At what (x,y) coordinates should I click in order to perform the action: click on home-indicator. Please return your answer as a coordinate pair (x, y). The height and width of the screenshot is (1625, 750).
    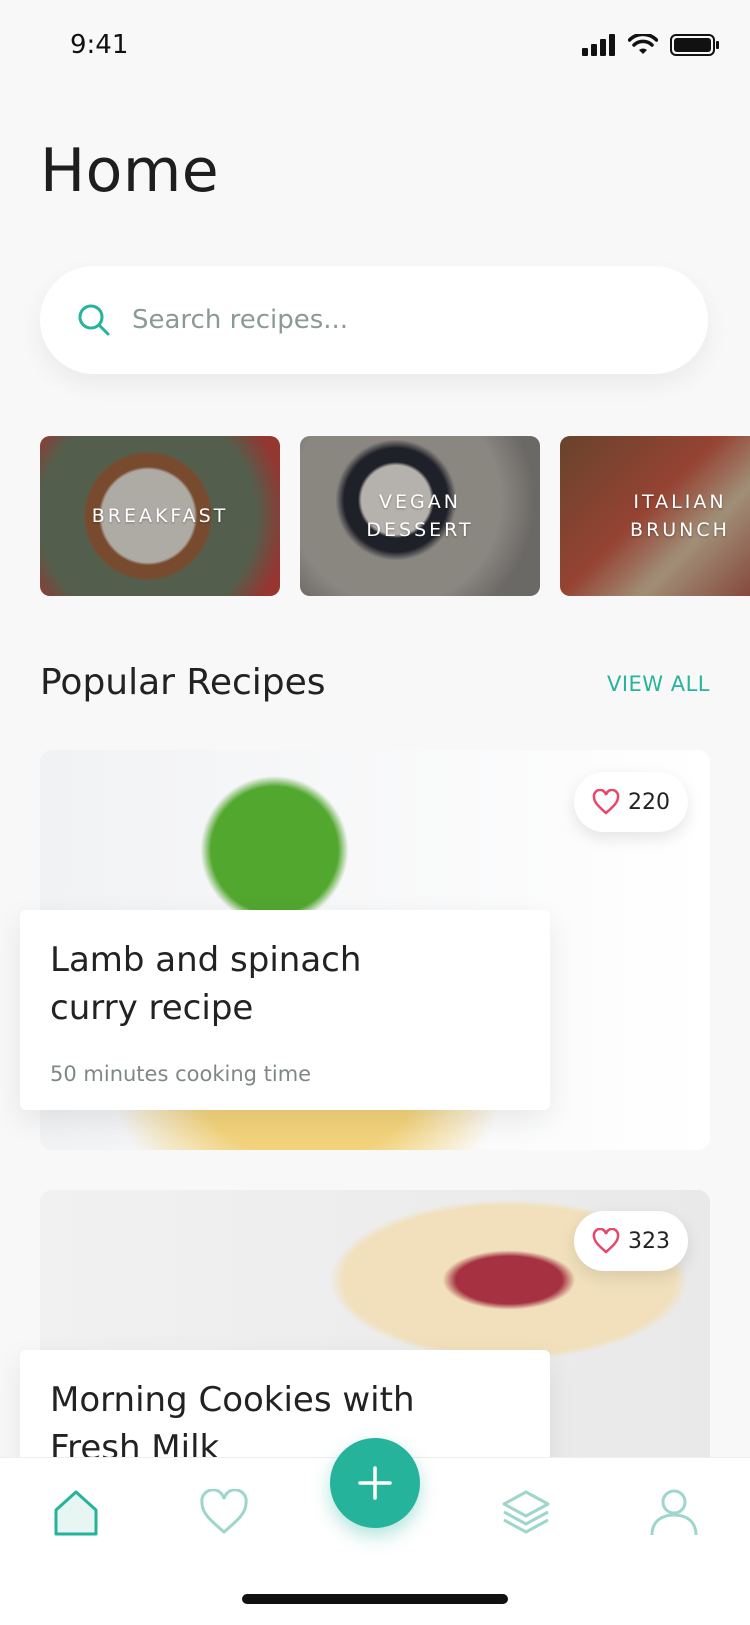
    Looking at the image, I should click on (375, 1599).